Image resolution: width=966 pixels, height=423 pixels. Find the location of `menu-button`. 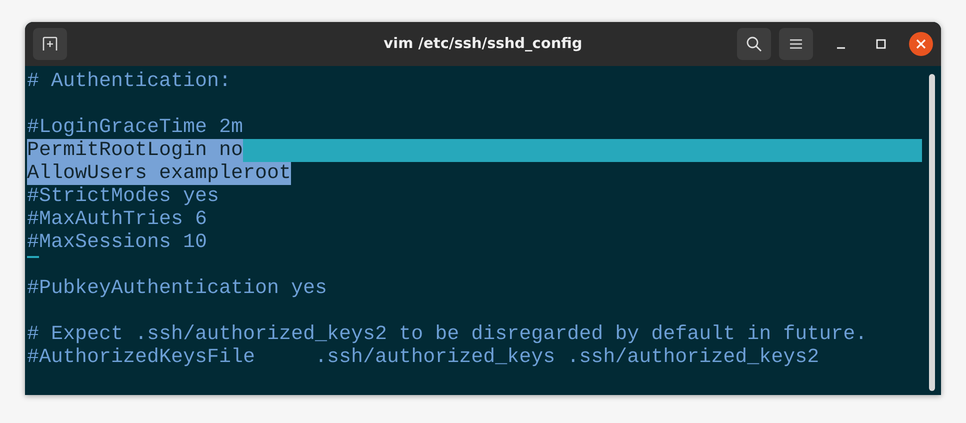

menu-button is located at coordinates (796, 44).